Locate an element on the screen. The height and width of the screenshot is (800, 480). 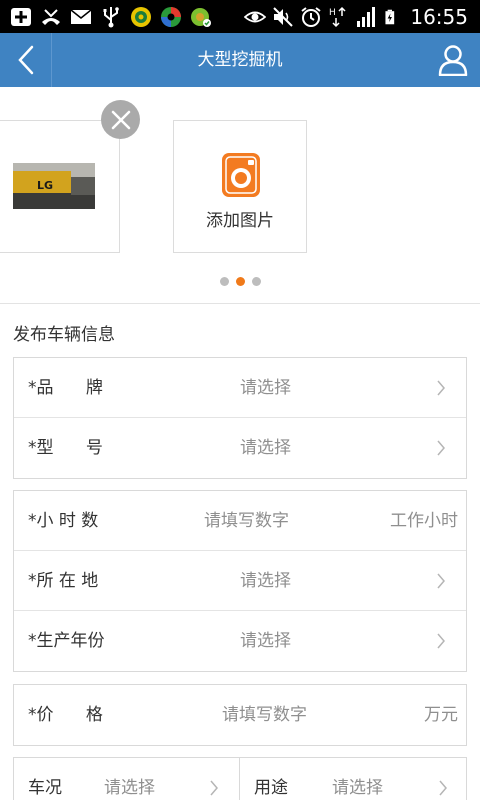
signal-icon is located at coordinates (366, 17).